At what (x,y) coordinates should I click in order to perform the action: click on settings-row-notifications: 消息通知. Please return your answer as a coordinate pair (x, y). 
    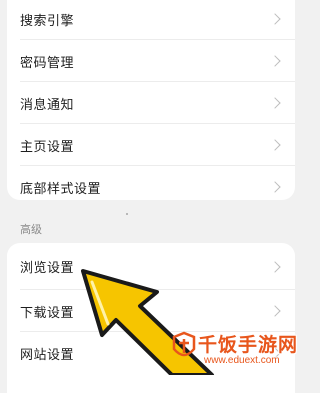
    Looking at the image, I should click on (151, 103).